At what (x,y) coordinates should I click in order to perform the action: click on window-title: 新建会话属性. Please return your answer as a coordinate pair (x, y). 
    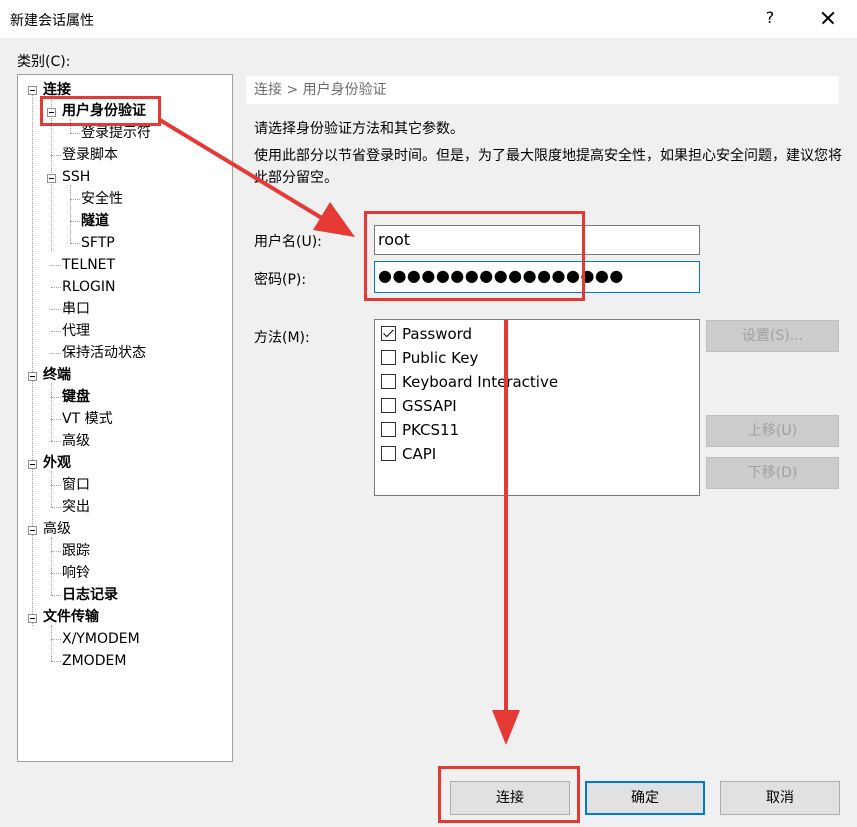
    Looking at the image, I should click on (52, 21).